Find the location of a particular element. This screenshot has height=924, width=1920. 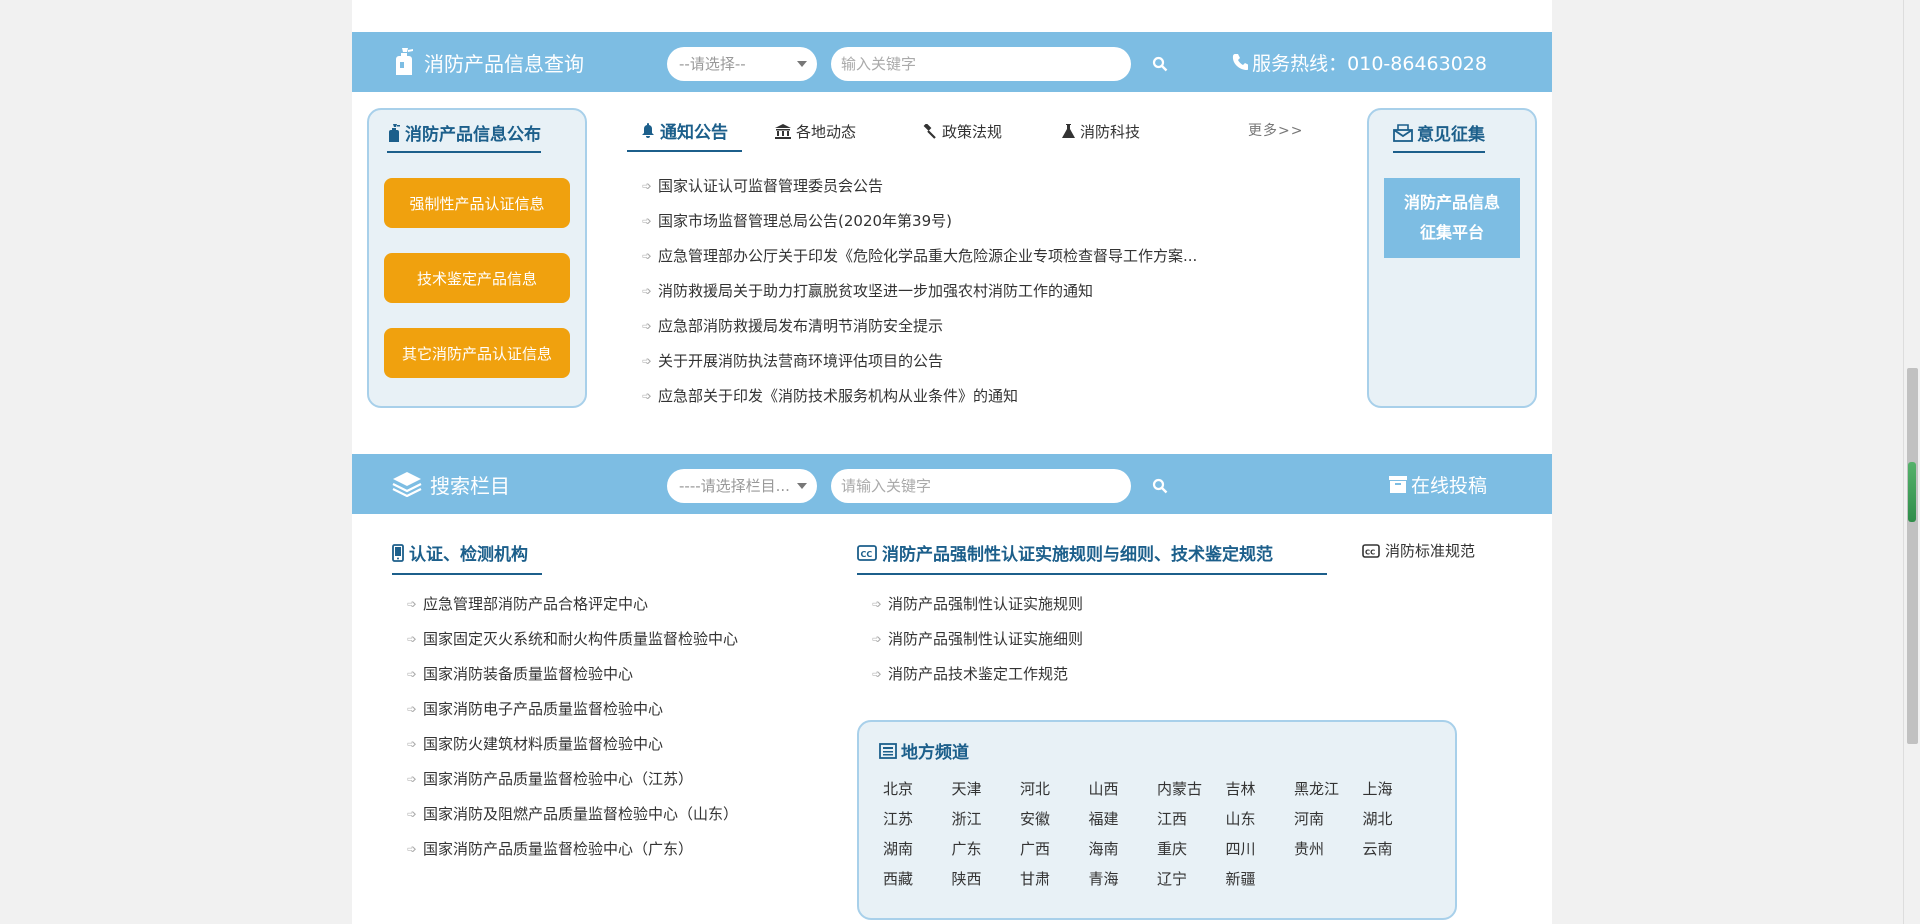

city-link: 湖南 is located at coordinates (917, 849).